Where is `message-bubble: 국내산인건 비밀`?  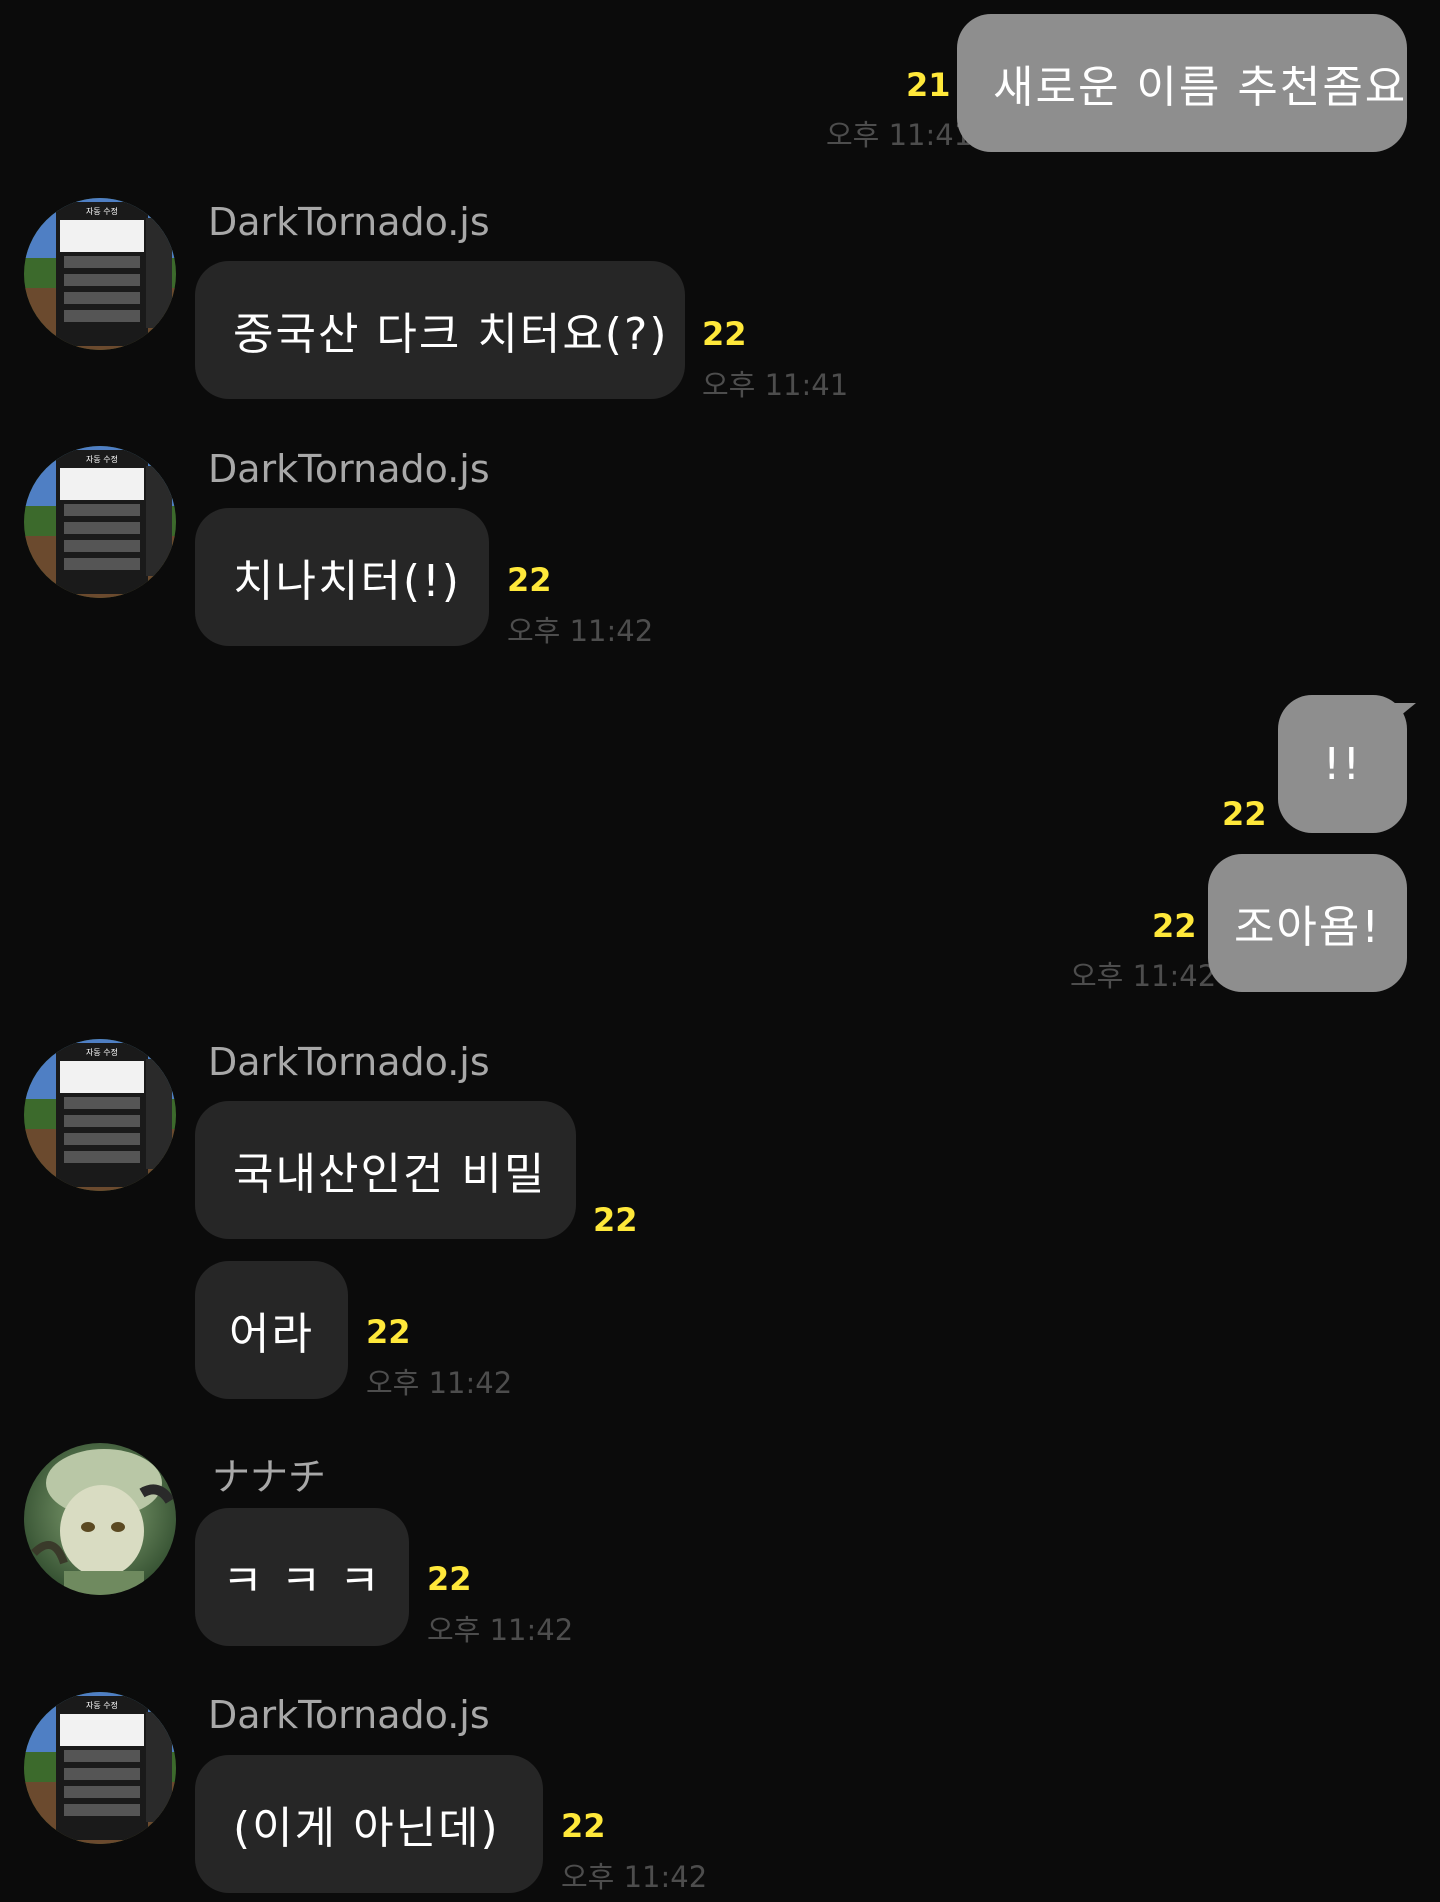 message-bubble: 국내산인건 비밀 is located at coordinates (385, 1170).